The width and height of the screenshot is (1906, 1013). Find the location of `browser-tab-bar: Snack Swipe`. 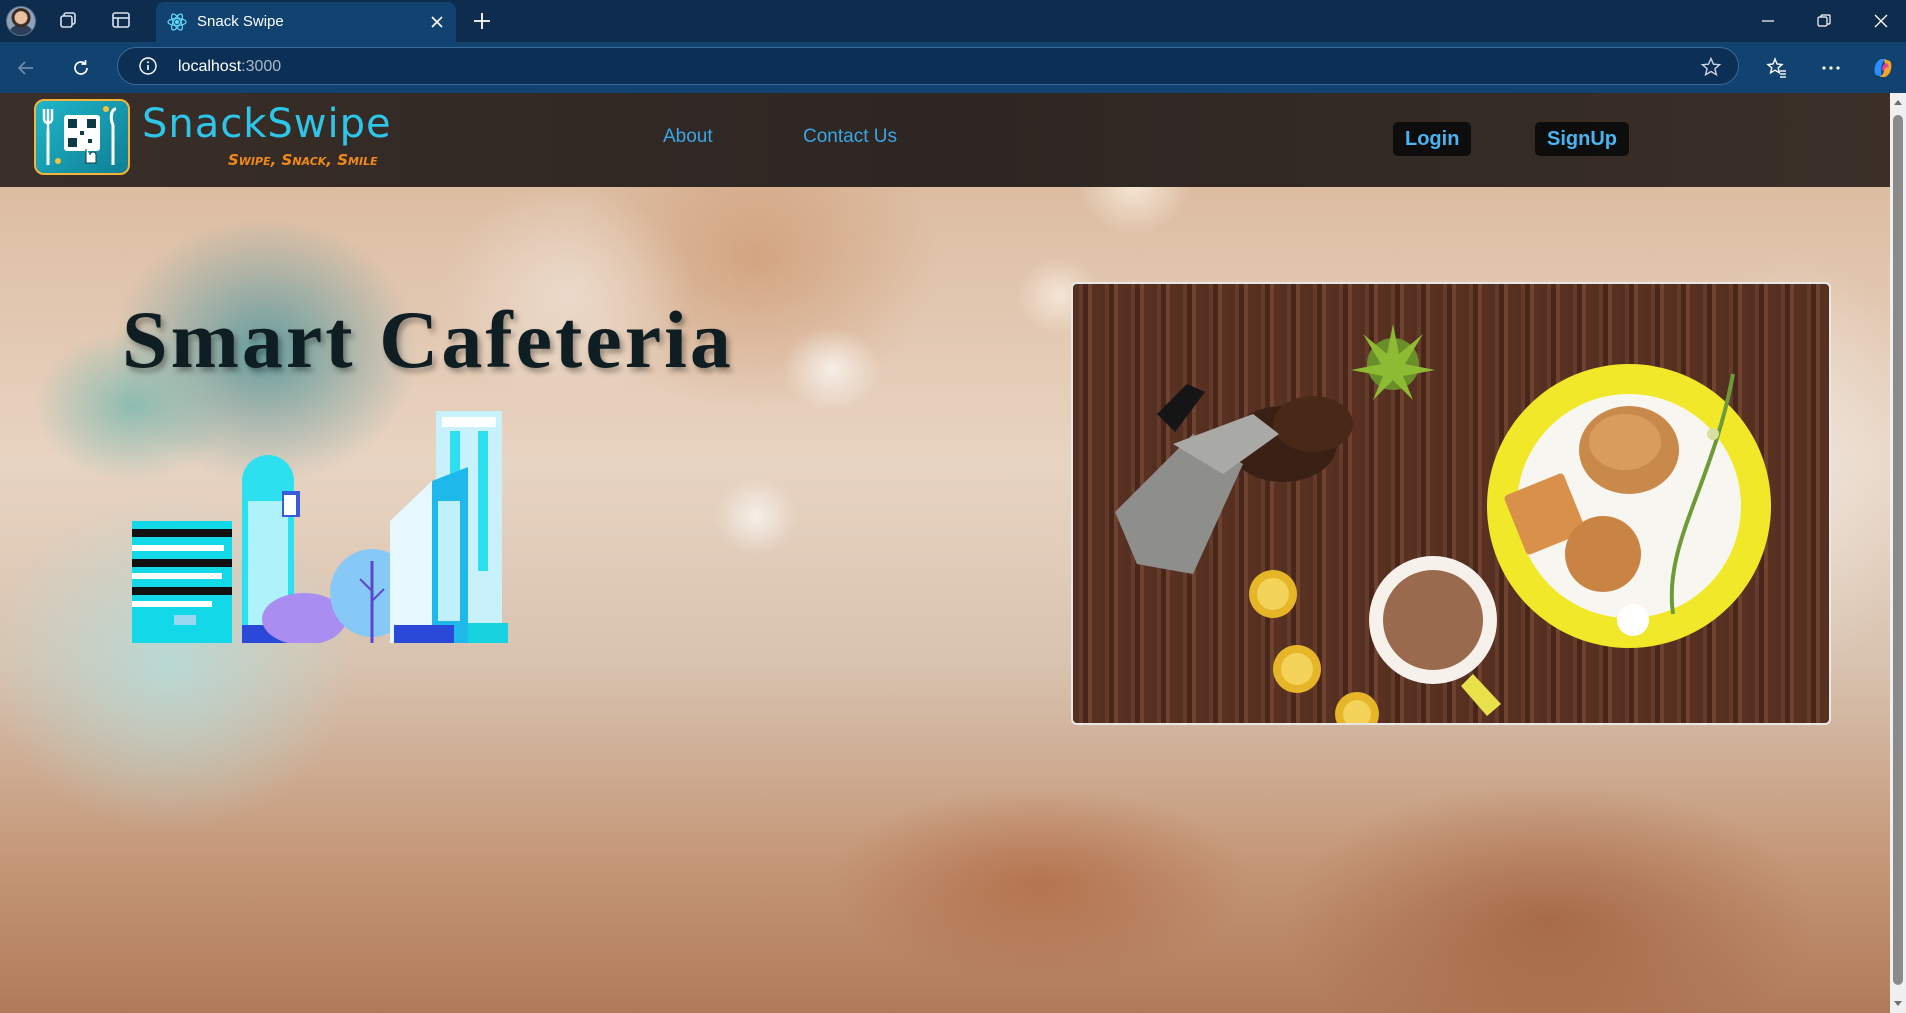

browser-tab-bar: Snack Swipe is located at coordinates (953, 21).